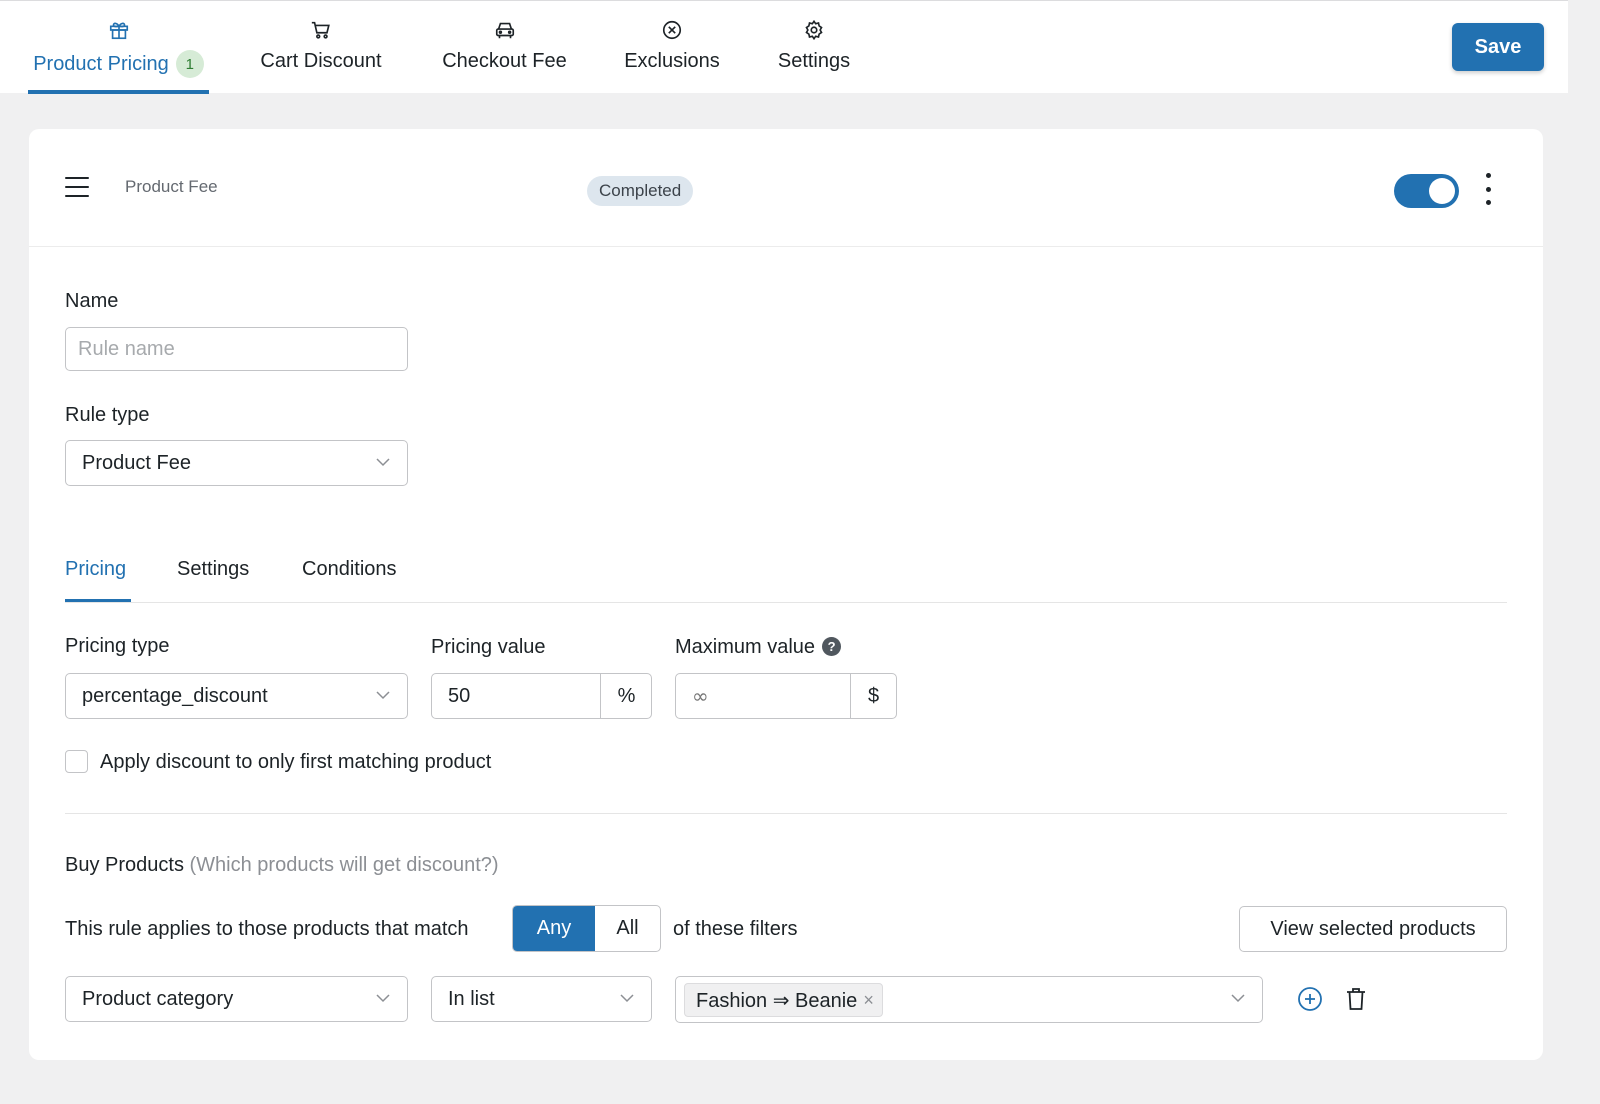 The width and height of the screenshot is (1600, 1104). What do you see at coordinates (627, 928) in the screenshot?
I see `match-all-button: All` at bounding box center [627, 928].